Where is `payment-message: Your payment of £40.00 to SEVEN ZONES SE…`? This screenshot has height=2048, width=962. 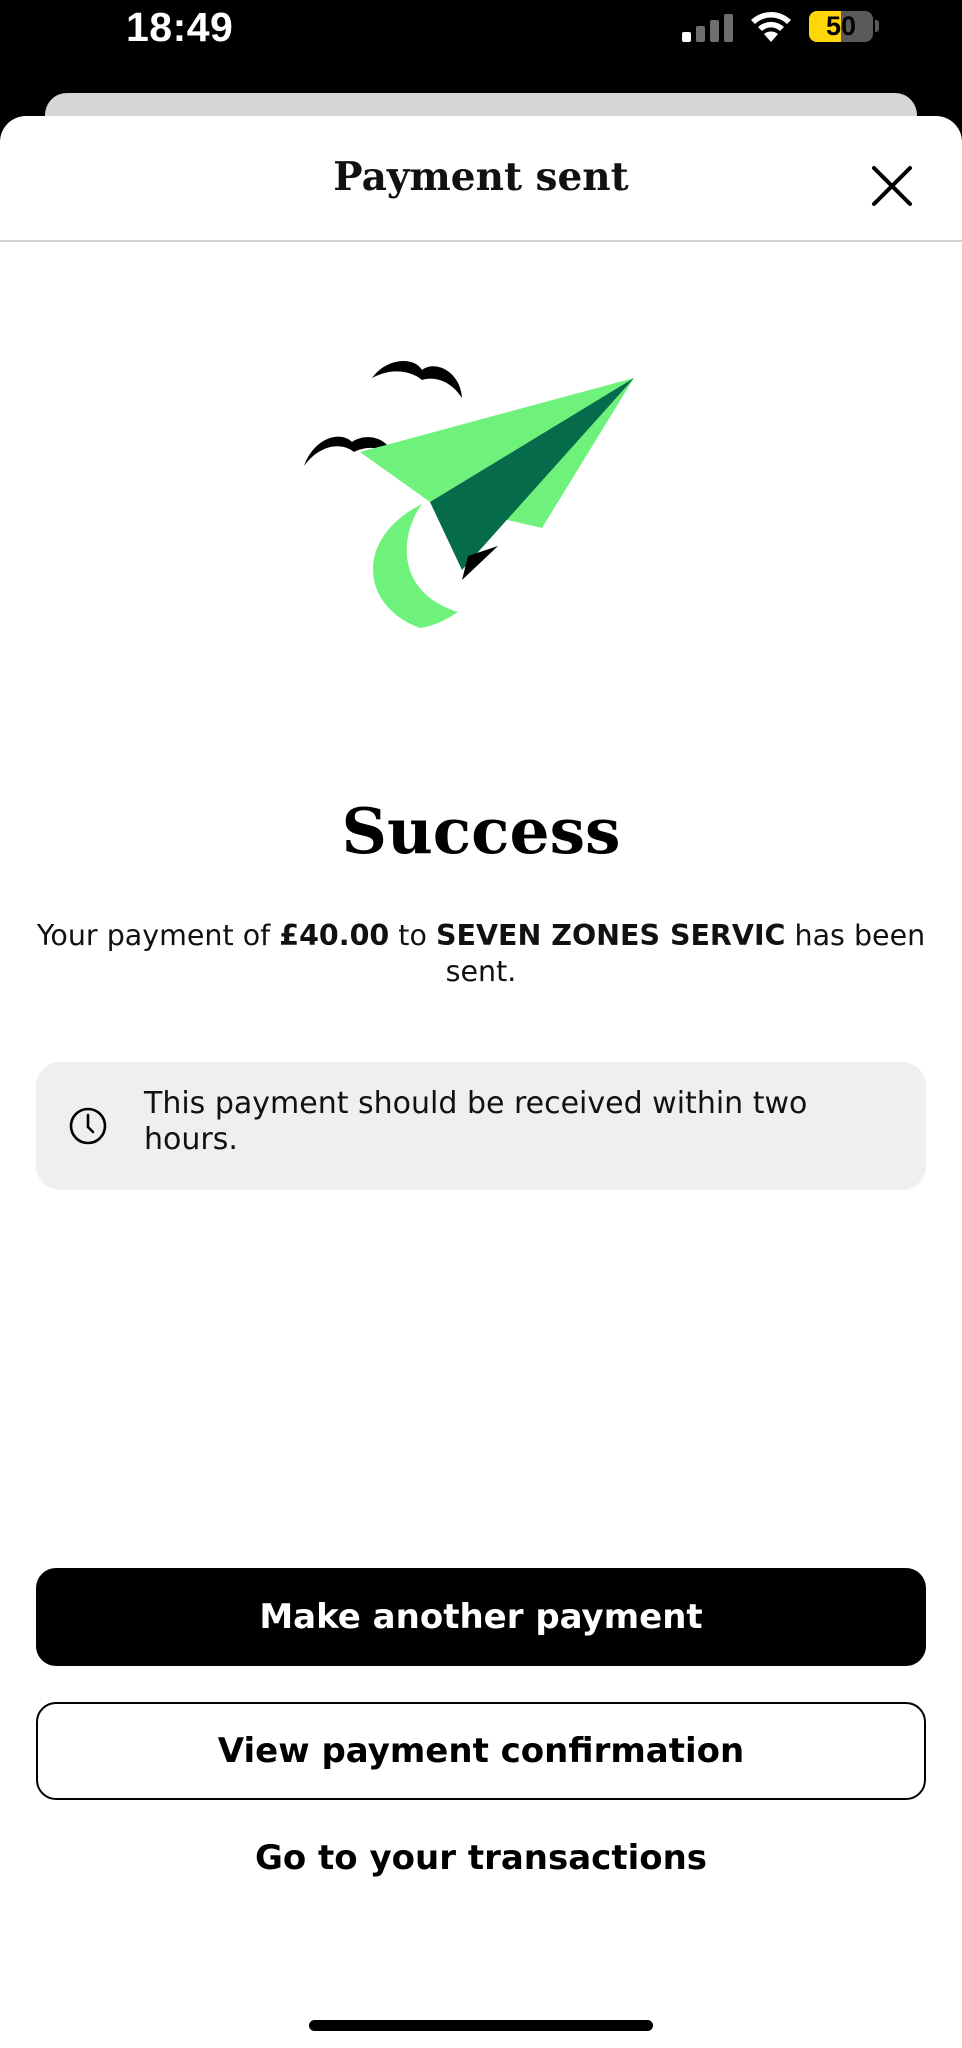
payment-message: Your payment of £40.00 to SEVEN ZONES SE… is located at coordinates (481, 954).